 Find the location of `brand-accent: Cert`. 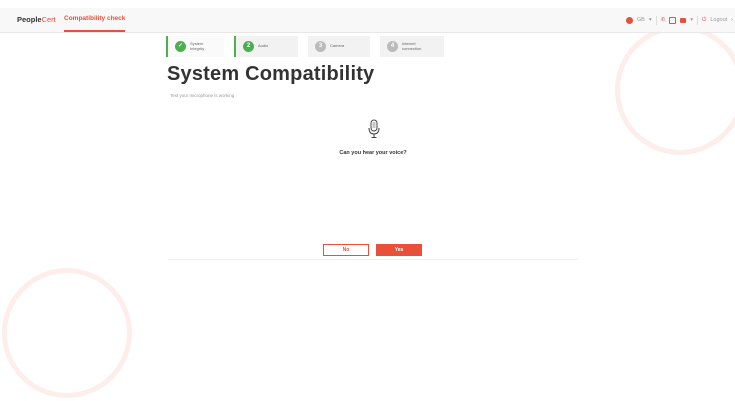

brand-accent: Cert is located at coordinates (48, 19).